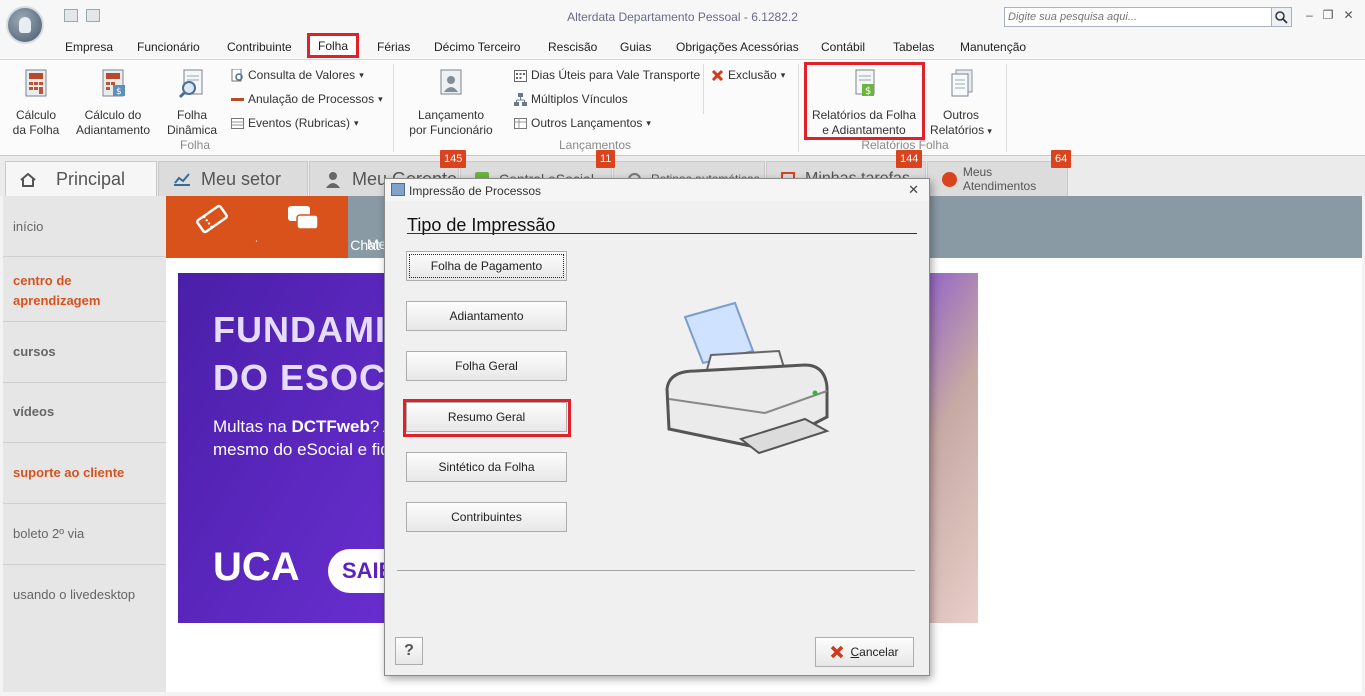 The height and width of the screenshot is (696, 1365). What do you see at coordinates (48, 533) in the screenshot?
I see `sidebar-item-boleto: boleto 2º via` at bounding box center [48, 533].